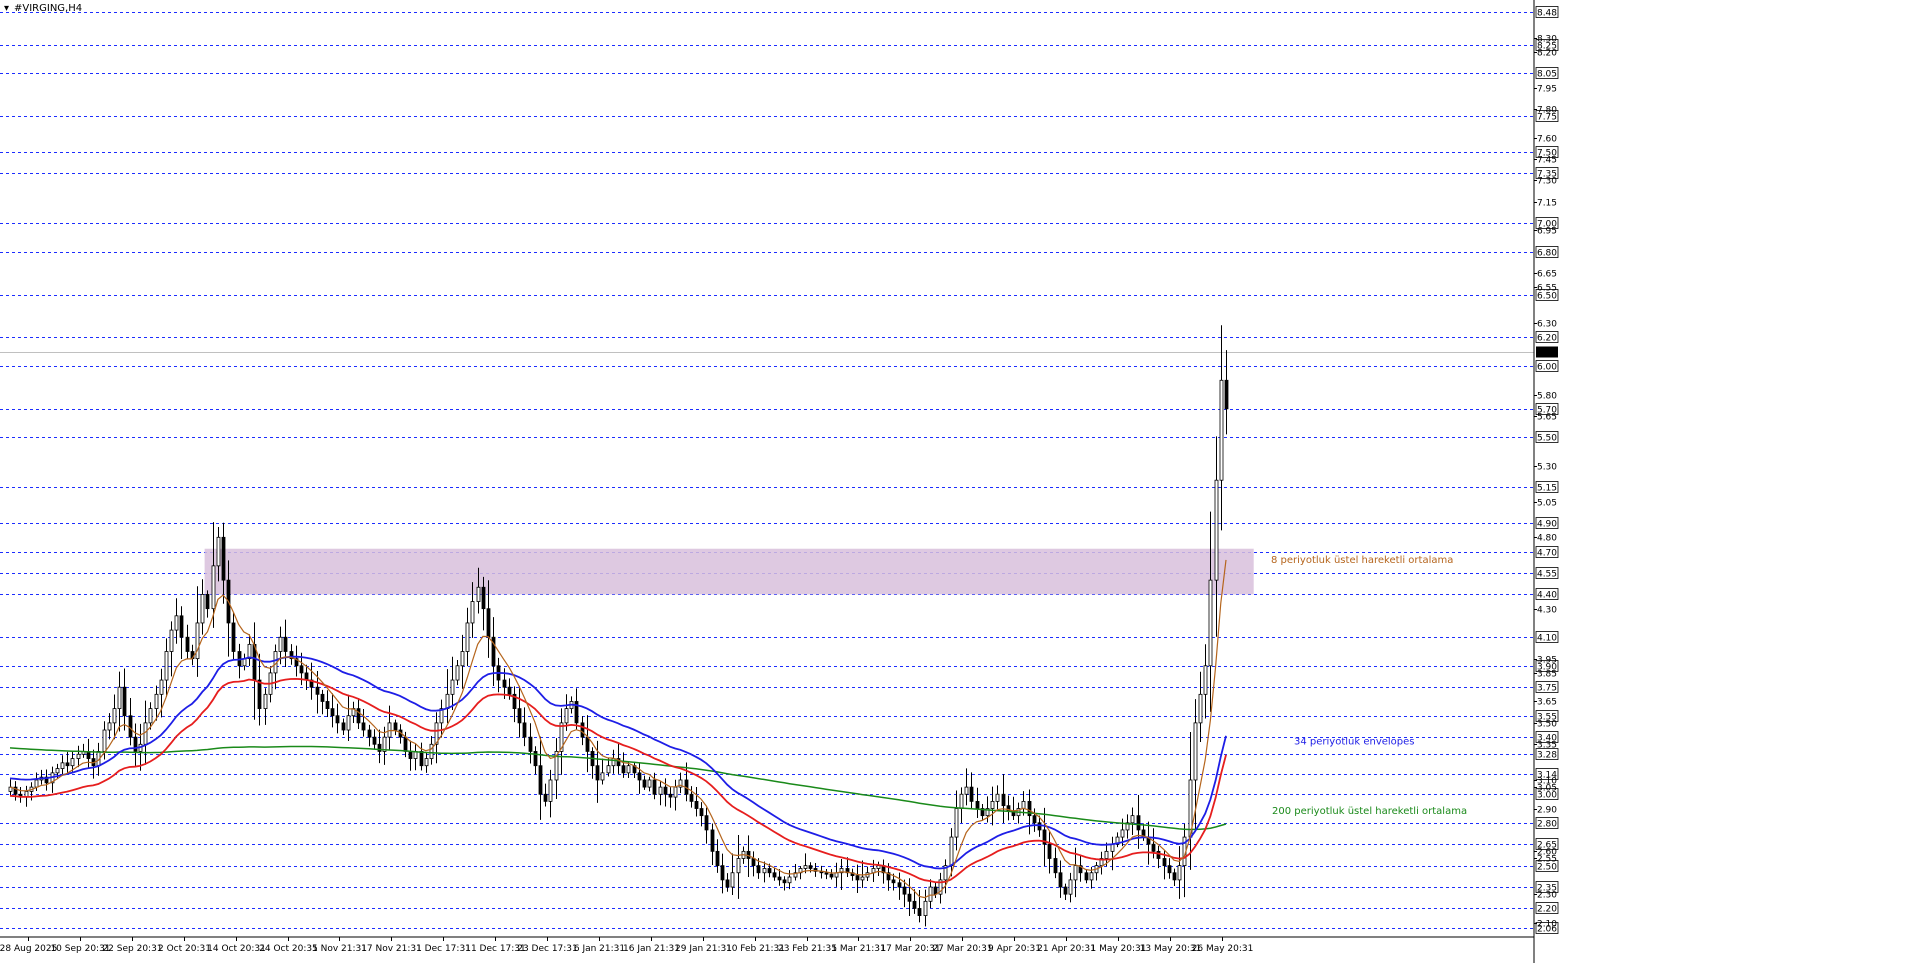 Image resolution: width=1916 pixels, height=967 pixels. Describe the element at coordinates (28, 949) in the screenshot. I see `time-tick-label: 28 Aug 2025` at that location.